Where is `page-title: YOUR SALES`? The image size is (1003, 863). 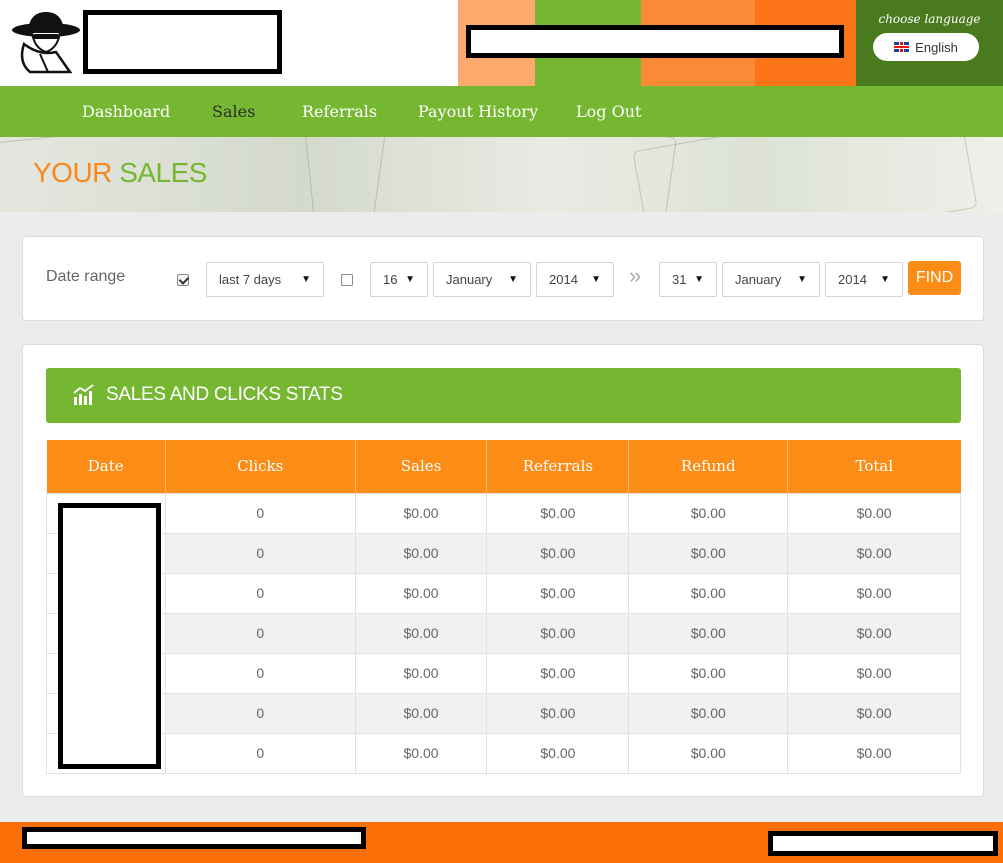 page-title: YOUR SALES is located at coordinates (120, 172).